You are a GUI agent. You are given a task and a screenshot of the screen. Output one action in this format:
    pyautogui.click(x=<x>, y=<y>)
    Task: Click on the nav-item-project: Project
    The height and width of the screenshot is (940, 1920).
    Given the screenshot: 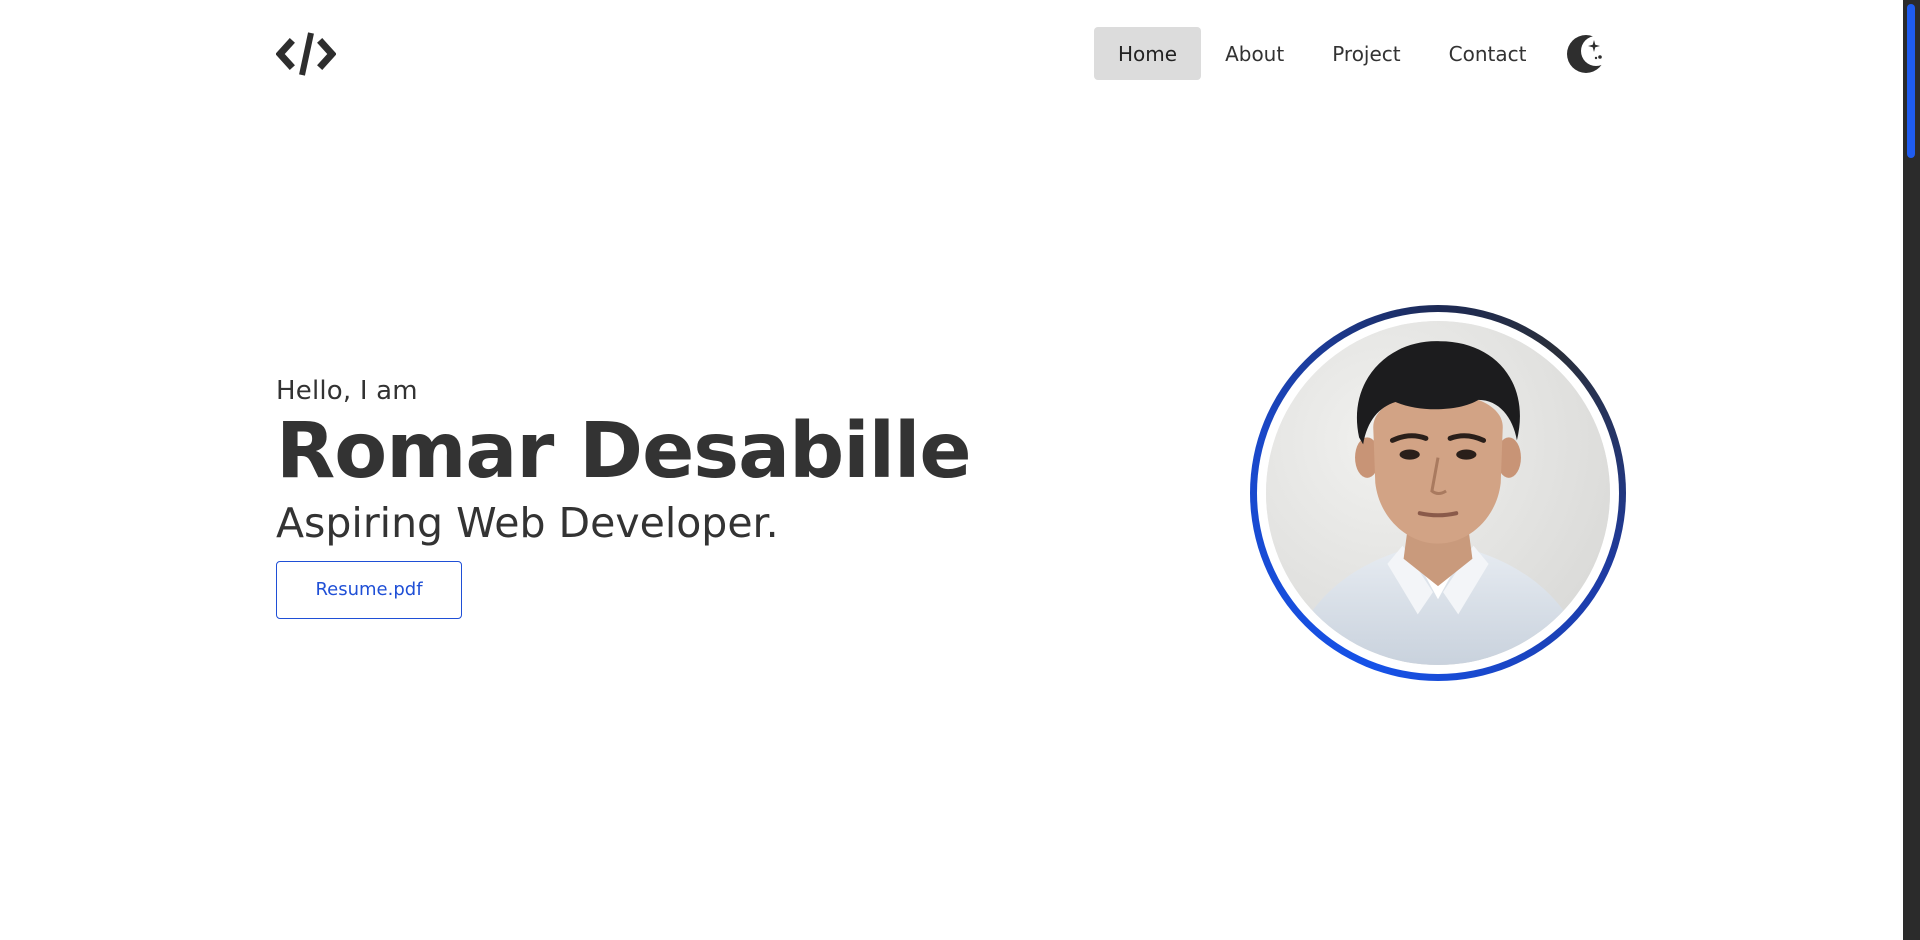 What is the action you would take?
    pyautogui.click(x=1366, y=53)
    